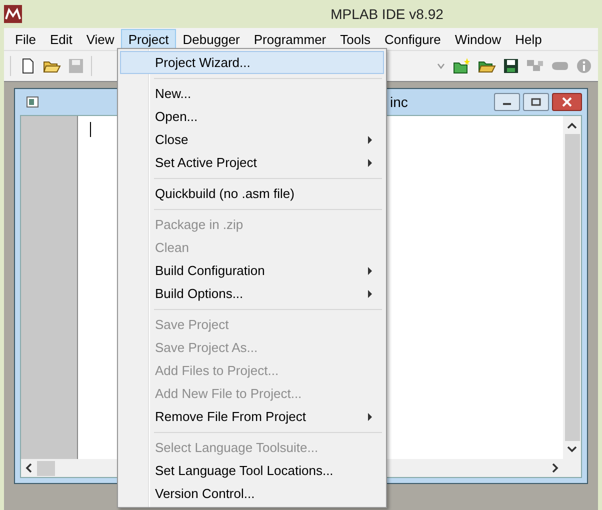 The height and width of the screenshot is (510, 602). I want to click on window-title: MPLAB IDE v8.92, so click(387, 14).